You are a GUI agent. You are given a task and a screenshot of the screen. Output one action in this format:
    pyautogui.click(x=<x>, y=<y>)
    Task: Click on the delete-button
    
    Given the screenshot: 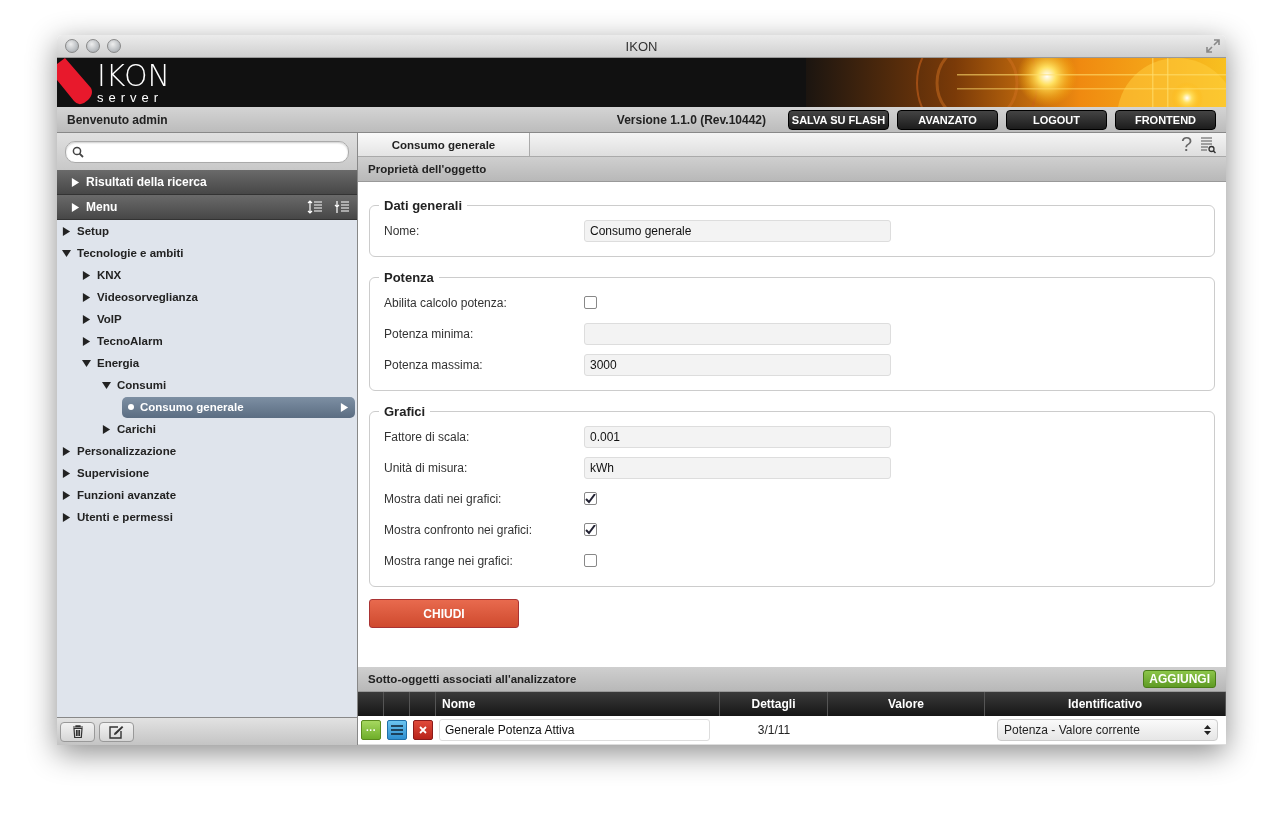 What is the action you would take?
    pyautogui.click(x=77, y=731)
    